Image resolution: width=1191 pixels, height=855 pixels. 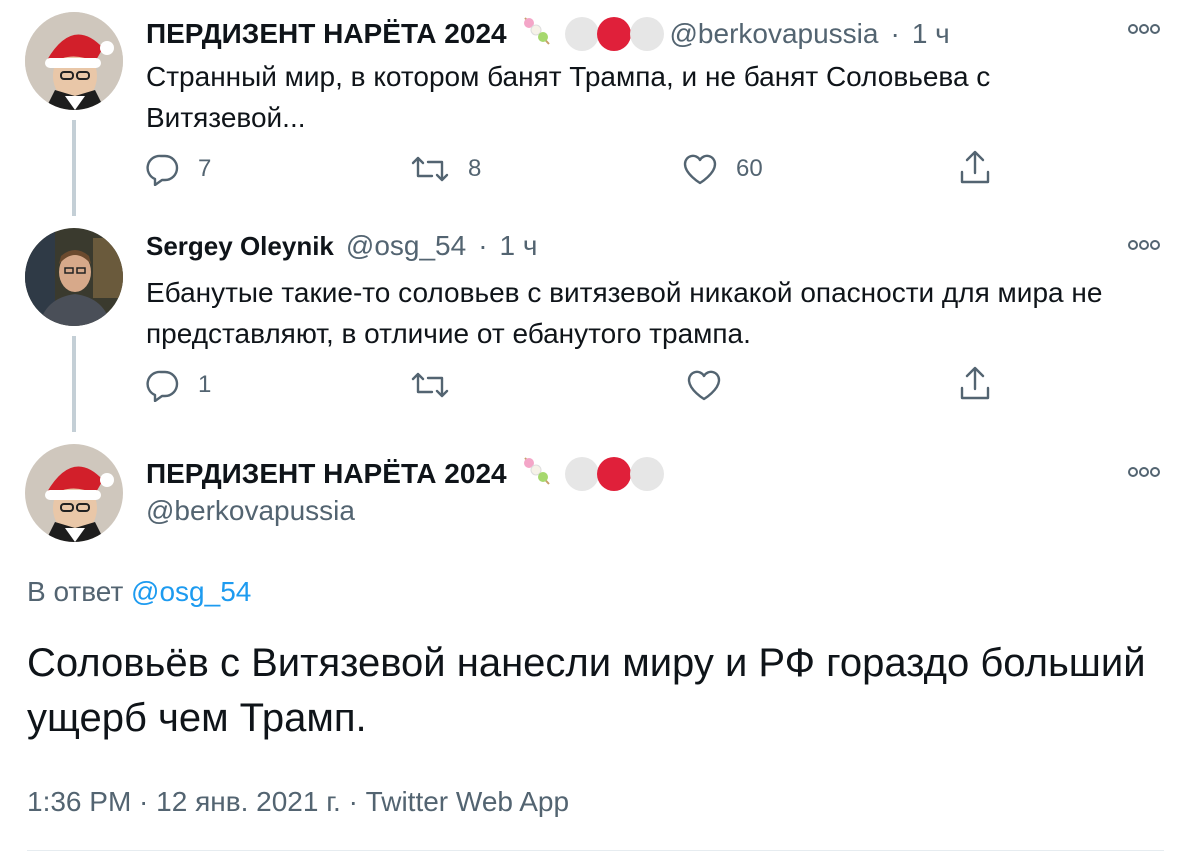 I want to click on retweet-button, so click(x=439, y=385).